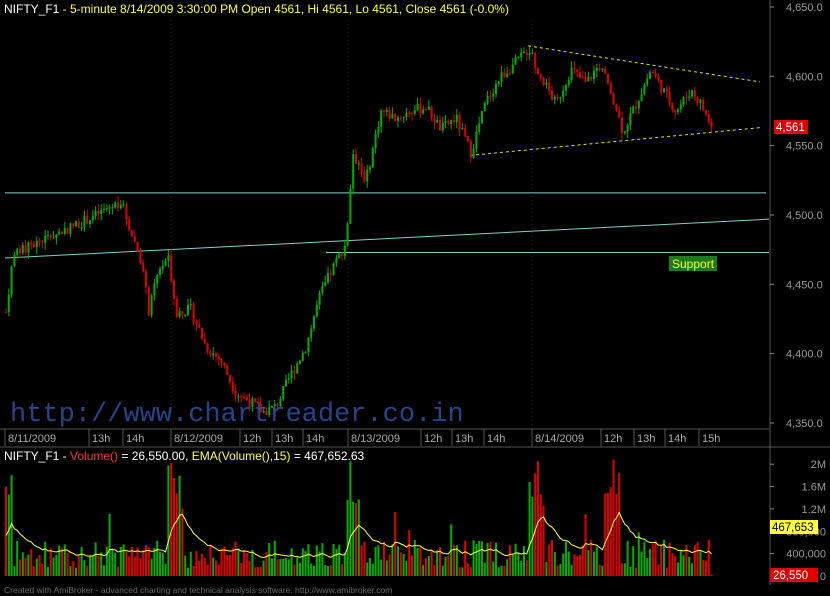 The width and height of the screenshot is (830, 596). Describe the element at coordinates (790, 128) in the screenshot. I see `last-price-label: 4,561` at that location.